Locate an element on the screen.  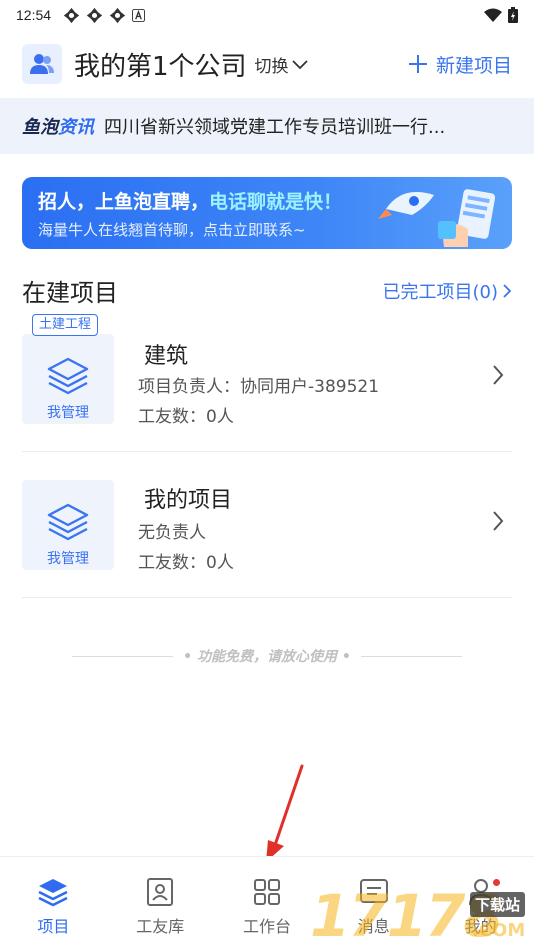
new-project-button: 新建项目 is located at coordinates (460, 64).